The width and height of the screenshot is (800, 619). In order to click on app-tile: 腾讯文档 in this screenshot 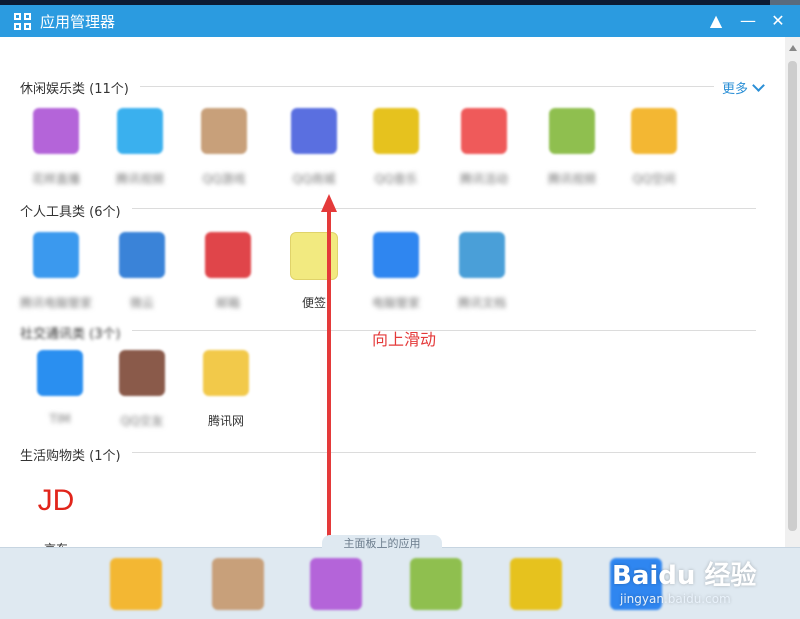, I will do `click(482, 272)`.